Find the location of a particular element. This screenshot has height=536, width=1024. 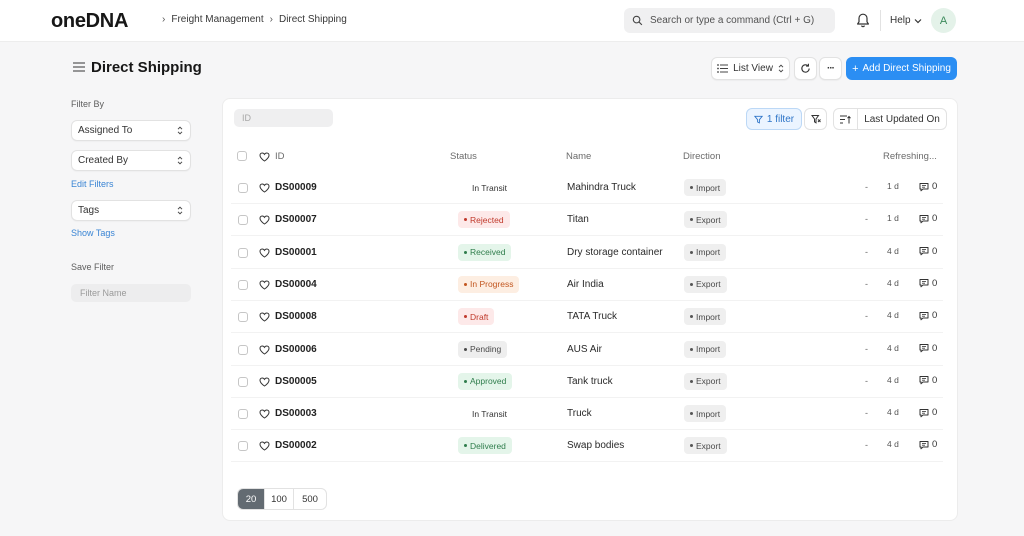

row-id-link: DS00006 is located at coordinates (296, 349).